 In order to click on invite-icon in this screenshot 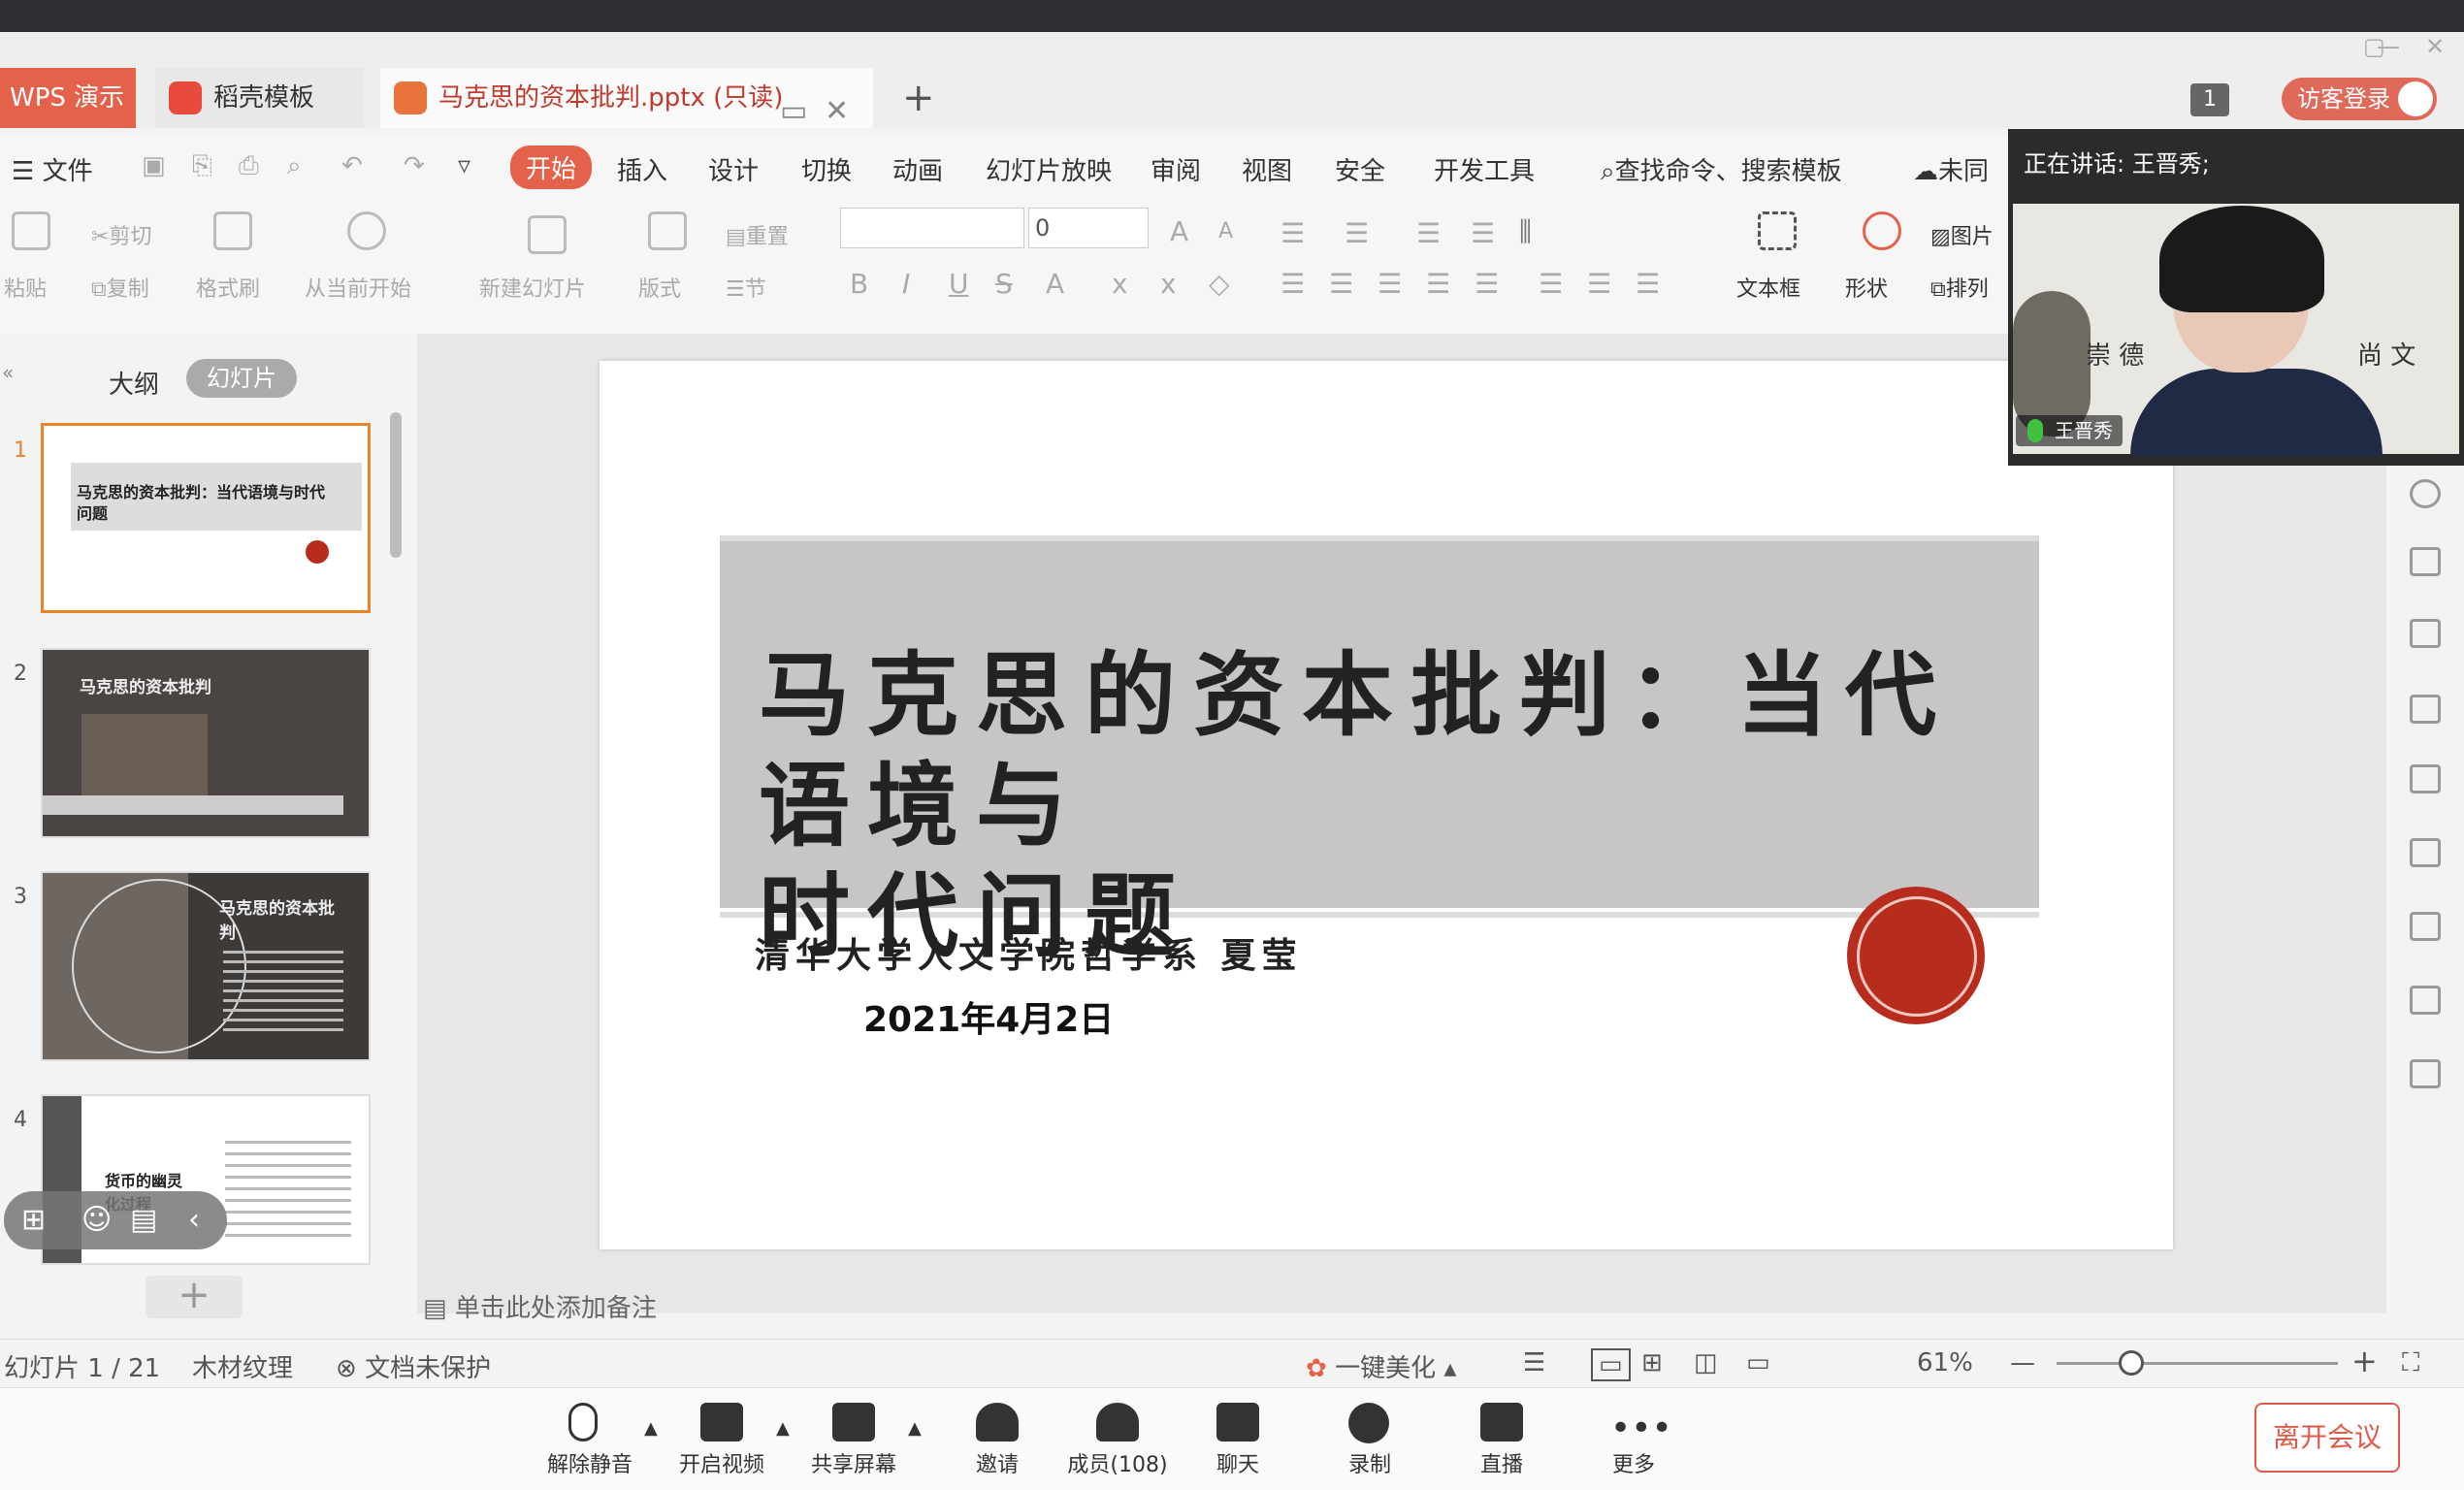, I will do `click(997, 1422)`.